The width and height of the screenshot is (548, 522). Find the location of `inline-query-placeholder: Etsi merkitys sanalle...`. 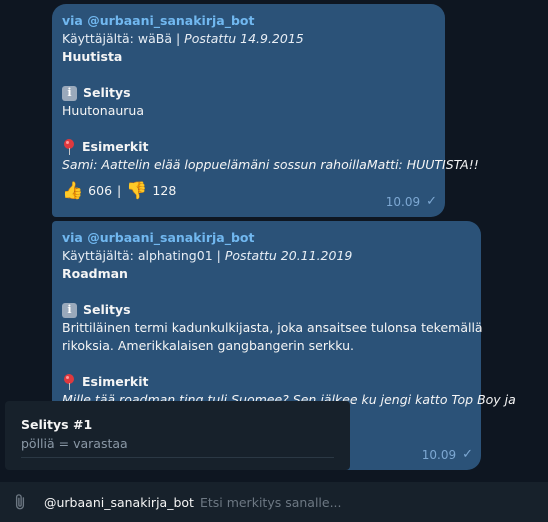

inline-query-placeholder: Etsi merkitys sanalle... is located at coordinates (271, 502).